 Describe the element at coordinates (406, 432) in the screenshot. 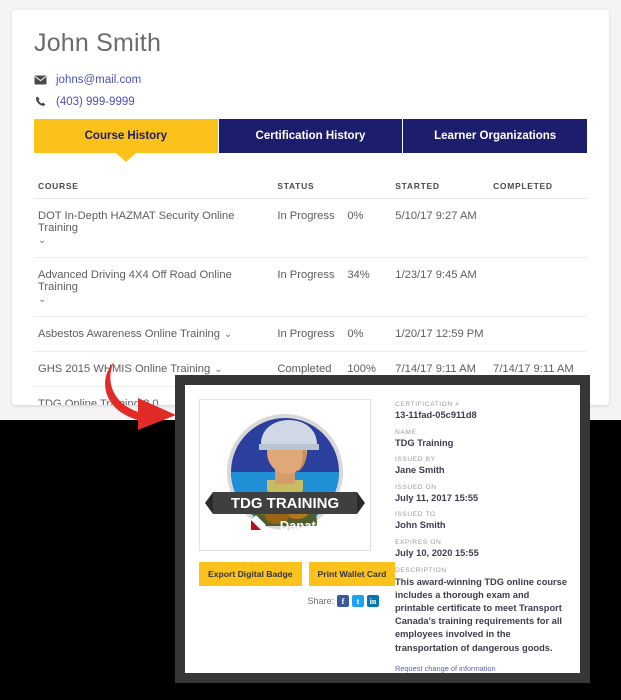

I see `field-label: NAME` at that location.